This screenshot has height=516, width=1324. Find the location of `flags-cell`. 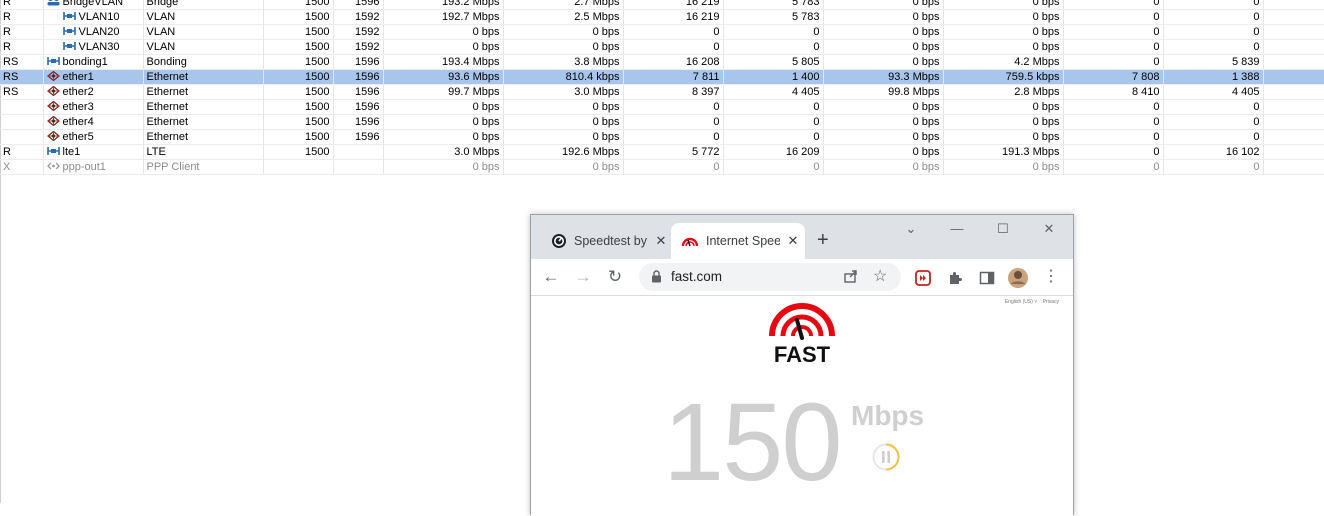

flags-cell is located at coordinates (22, 122).